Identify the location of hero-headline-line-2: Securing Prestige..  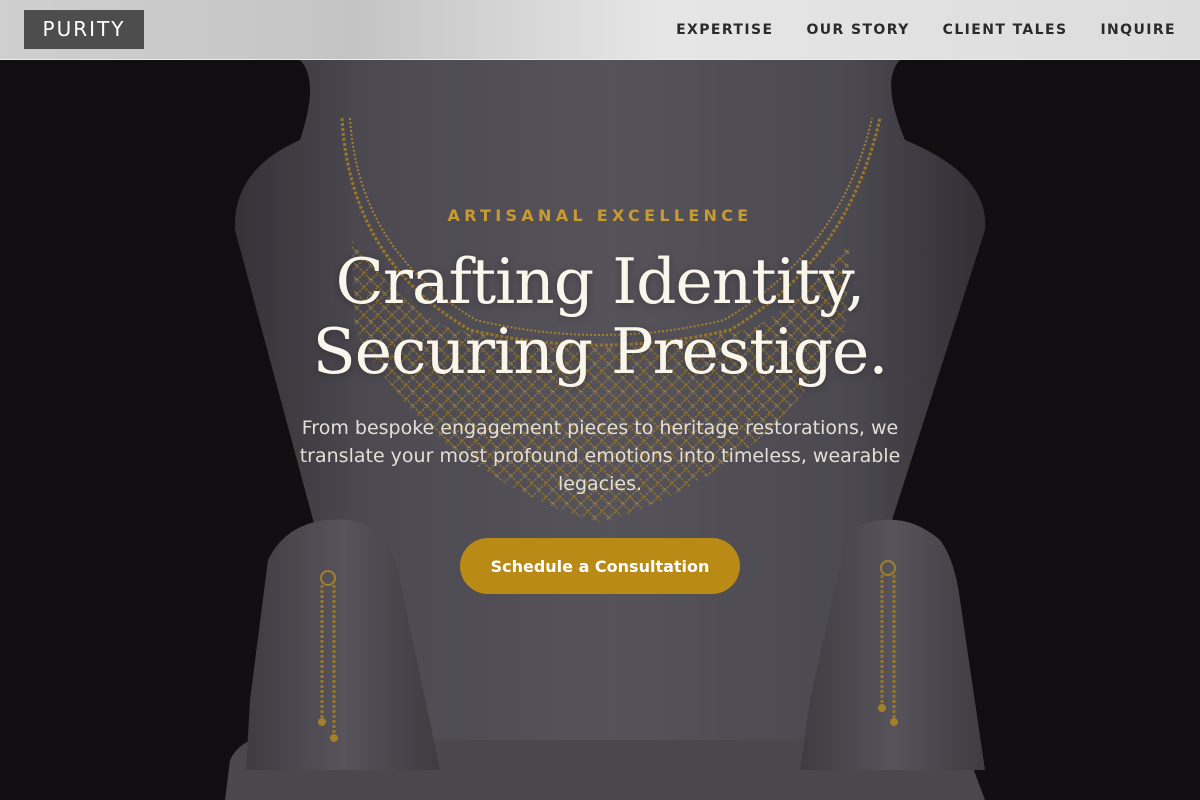
(600, 351).